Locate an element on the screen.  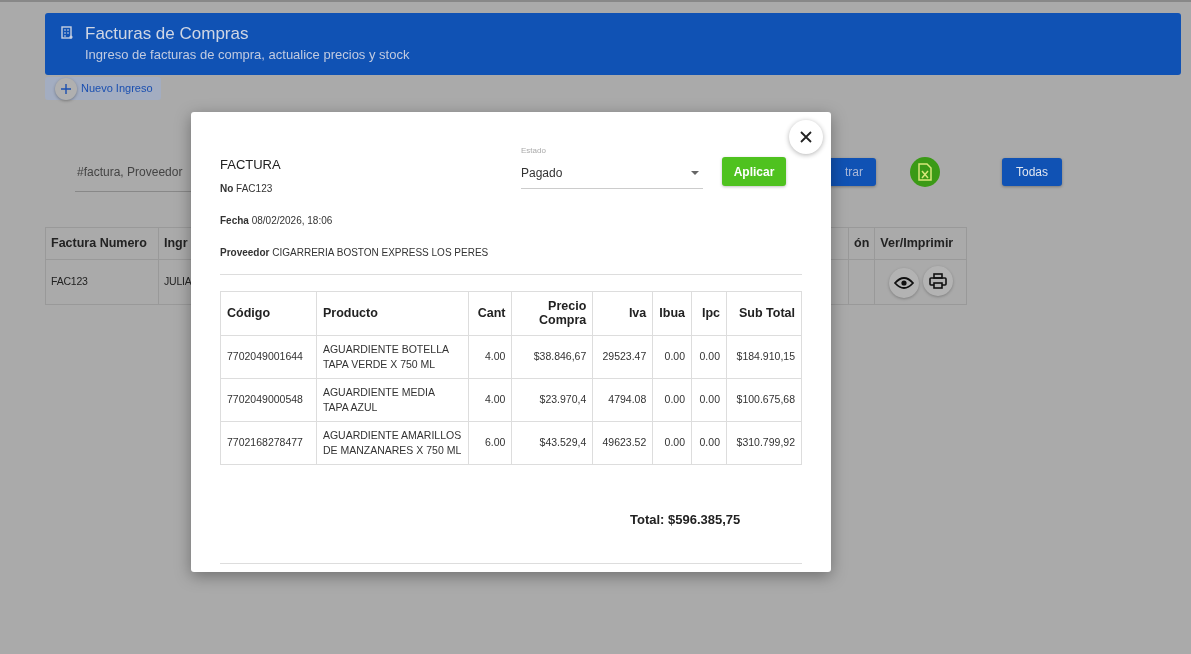
table-cell: $310.799,92 is located at coordinates (764, 442).